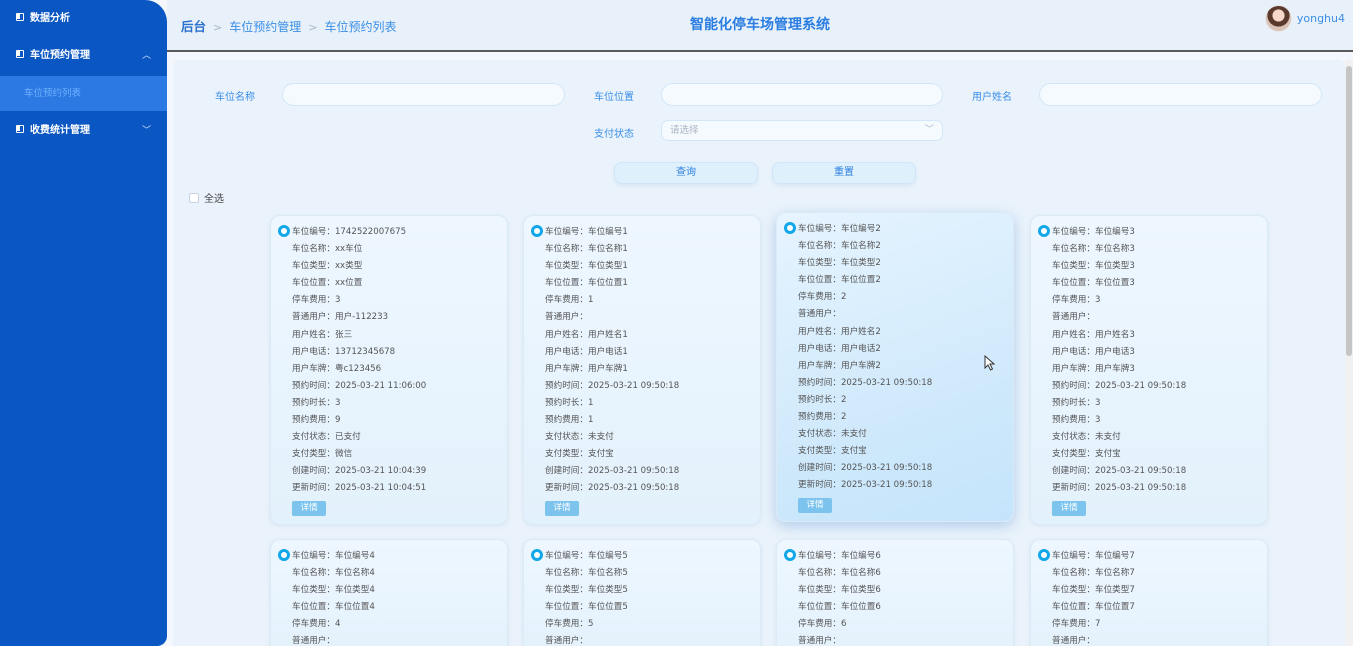 The height and width of the screenshot is (646, 1353). I want to click on card-field: 车位编号：车位编号7, so click(1093, 556).